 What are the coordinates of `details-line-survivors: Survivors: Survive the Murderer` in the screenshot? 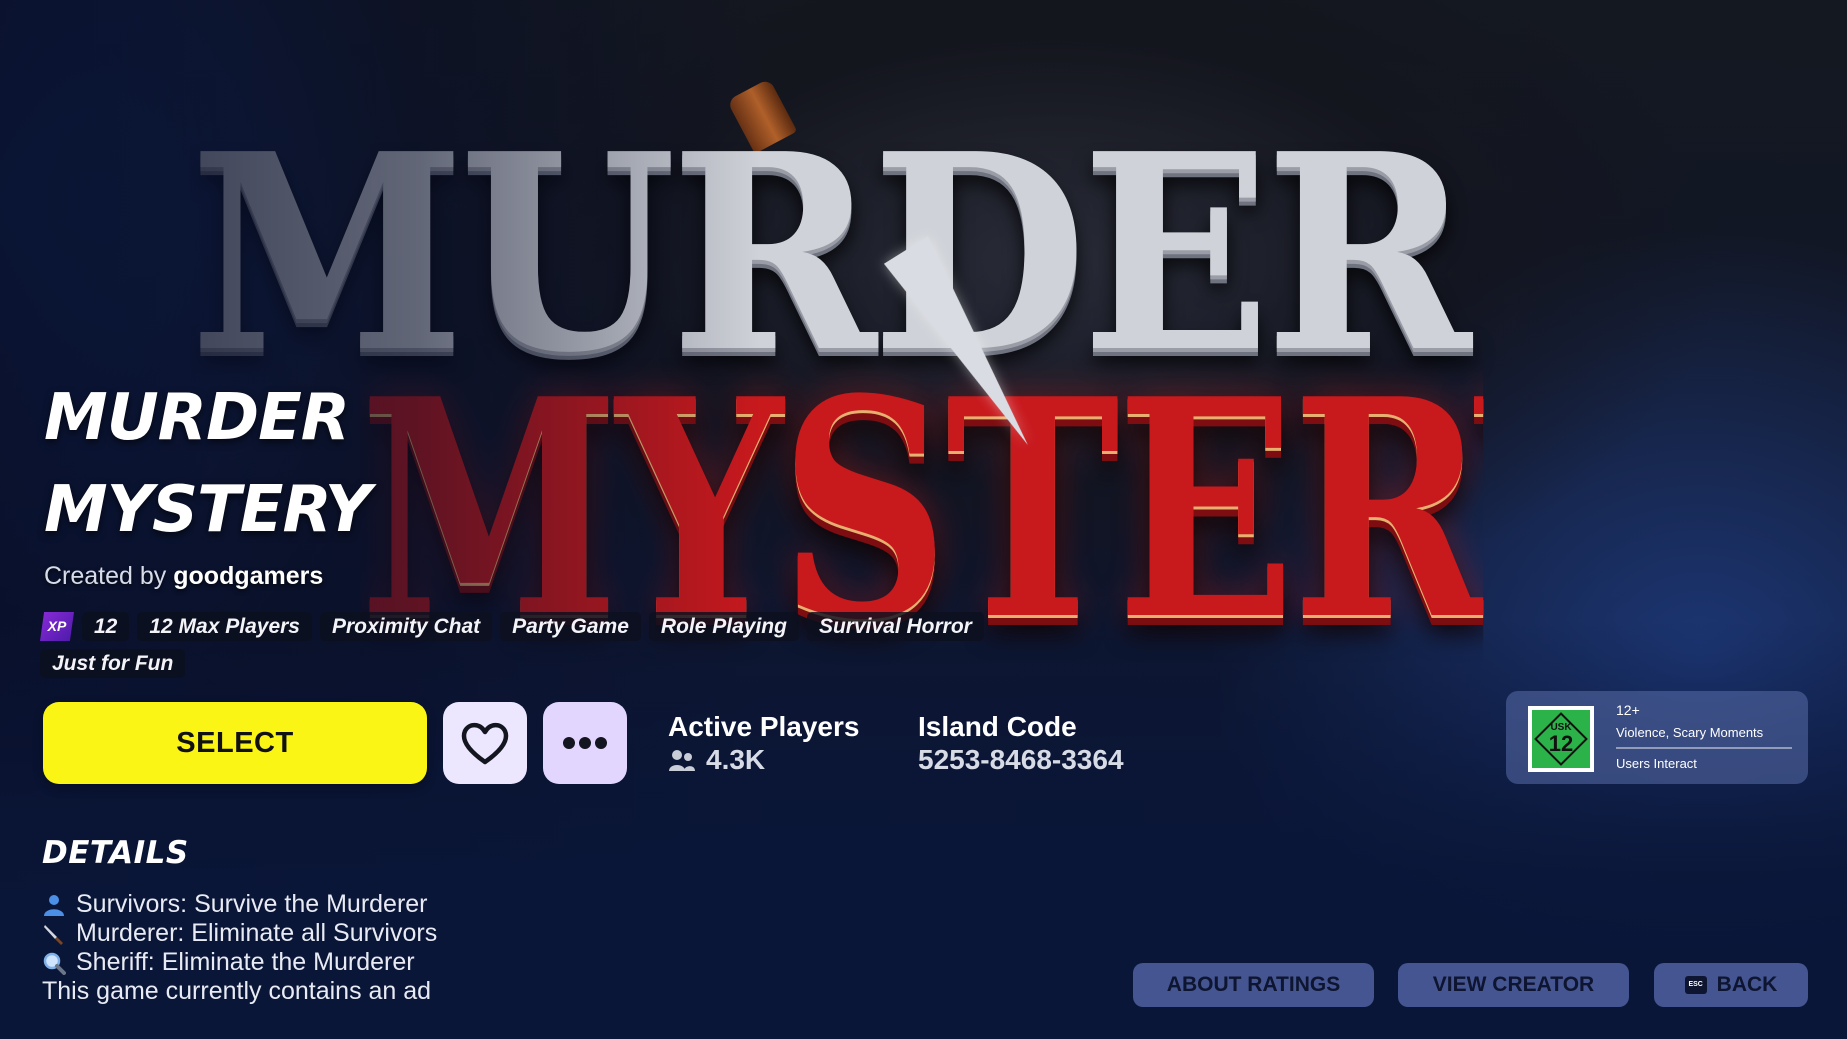 It's located at (322, 904).